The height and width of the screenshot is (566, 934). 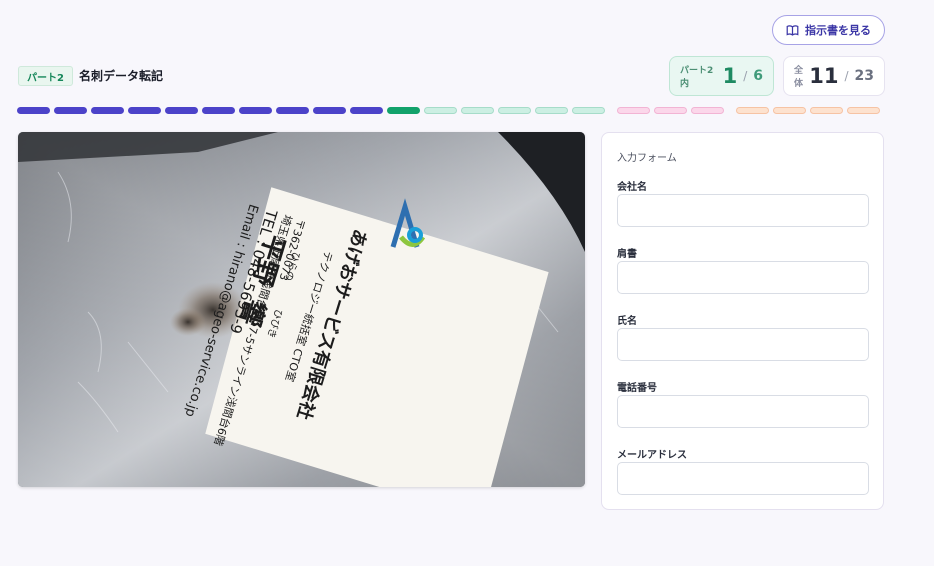 What do you see at coordinates (632, 187) in the screenshot?
I see `company-name-label: 会社名` at bounding box center [632, 187].